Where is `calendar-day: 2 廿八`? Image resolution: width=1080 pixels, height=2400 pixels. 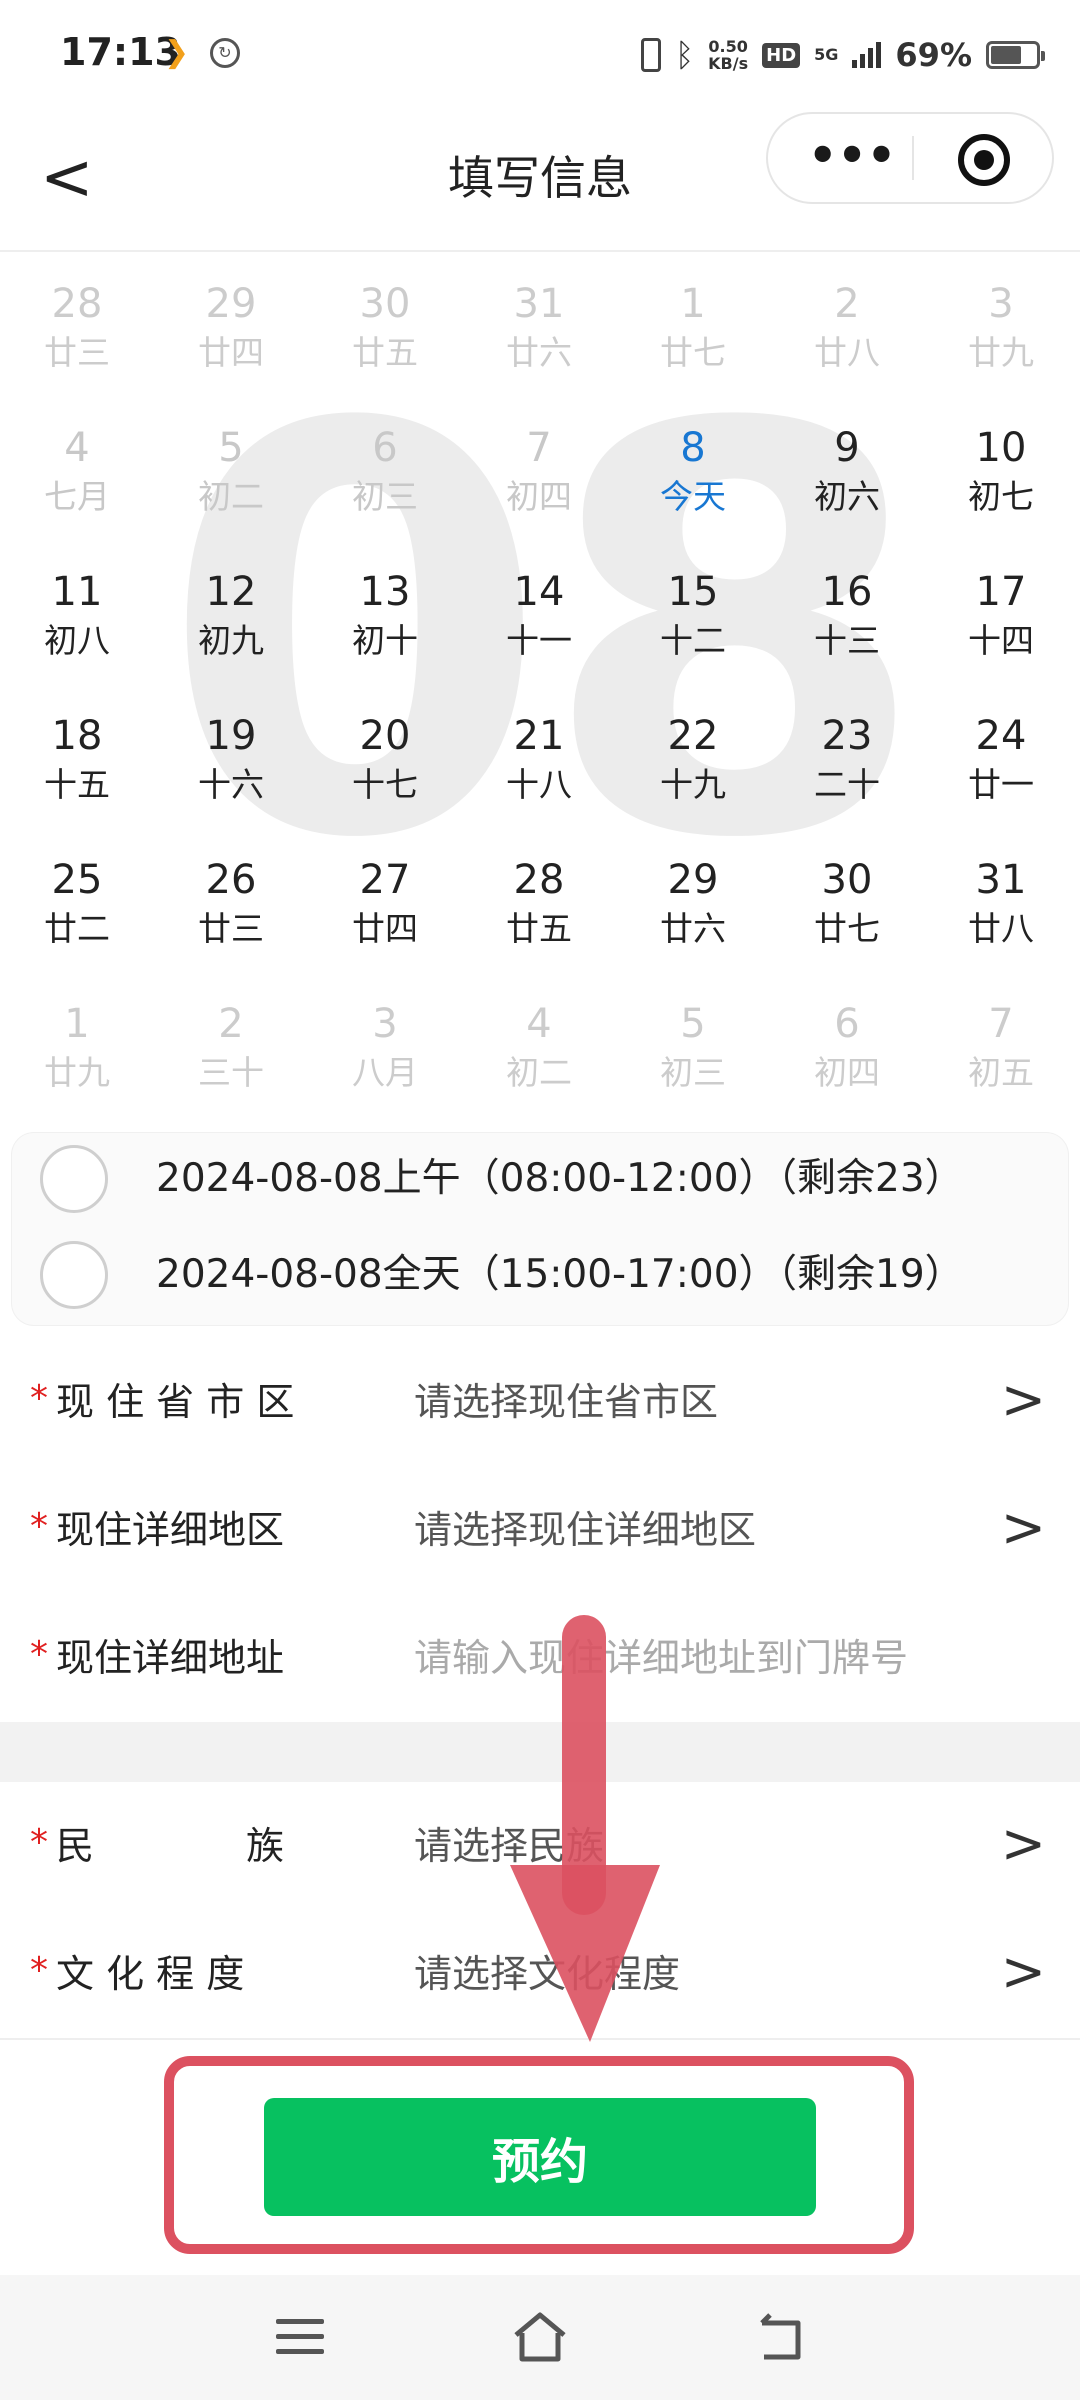
calendar-day: 2 廿八 is located at coordinates (847, 325).